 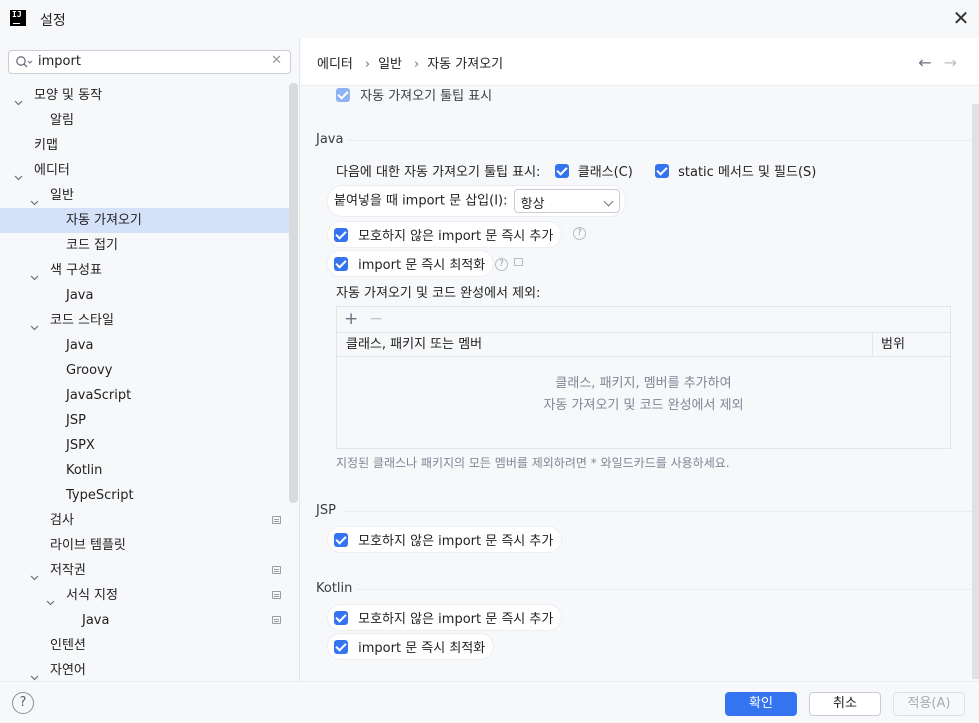 I want to click on content-scrollbar, so click(x=975, y=391).